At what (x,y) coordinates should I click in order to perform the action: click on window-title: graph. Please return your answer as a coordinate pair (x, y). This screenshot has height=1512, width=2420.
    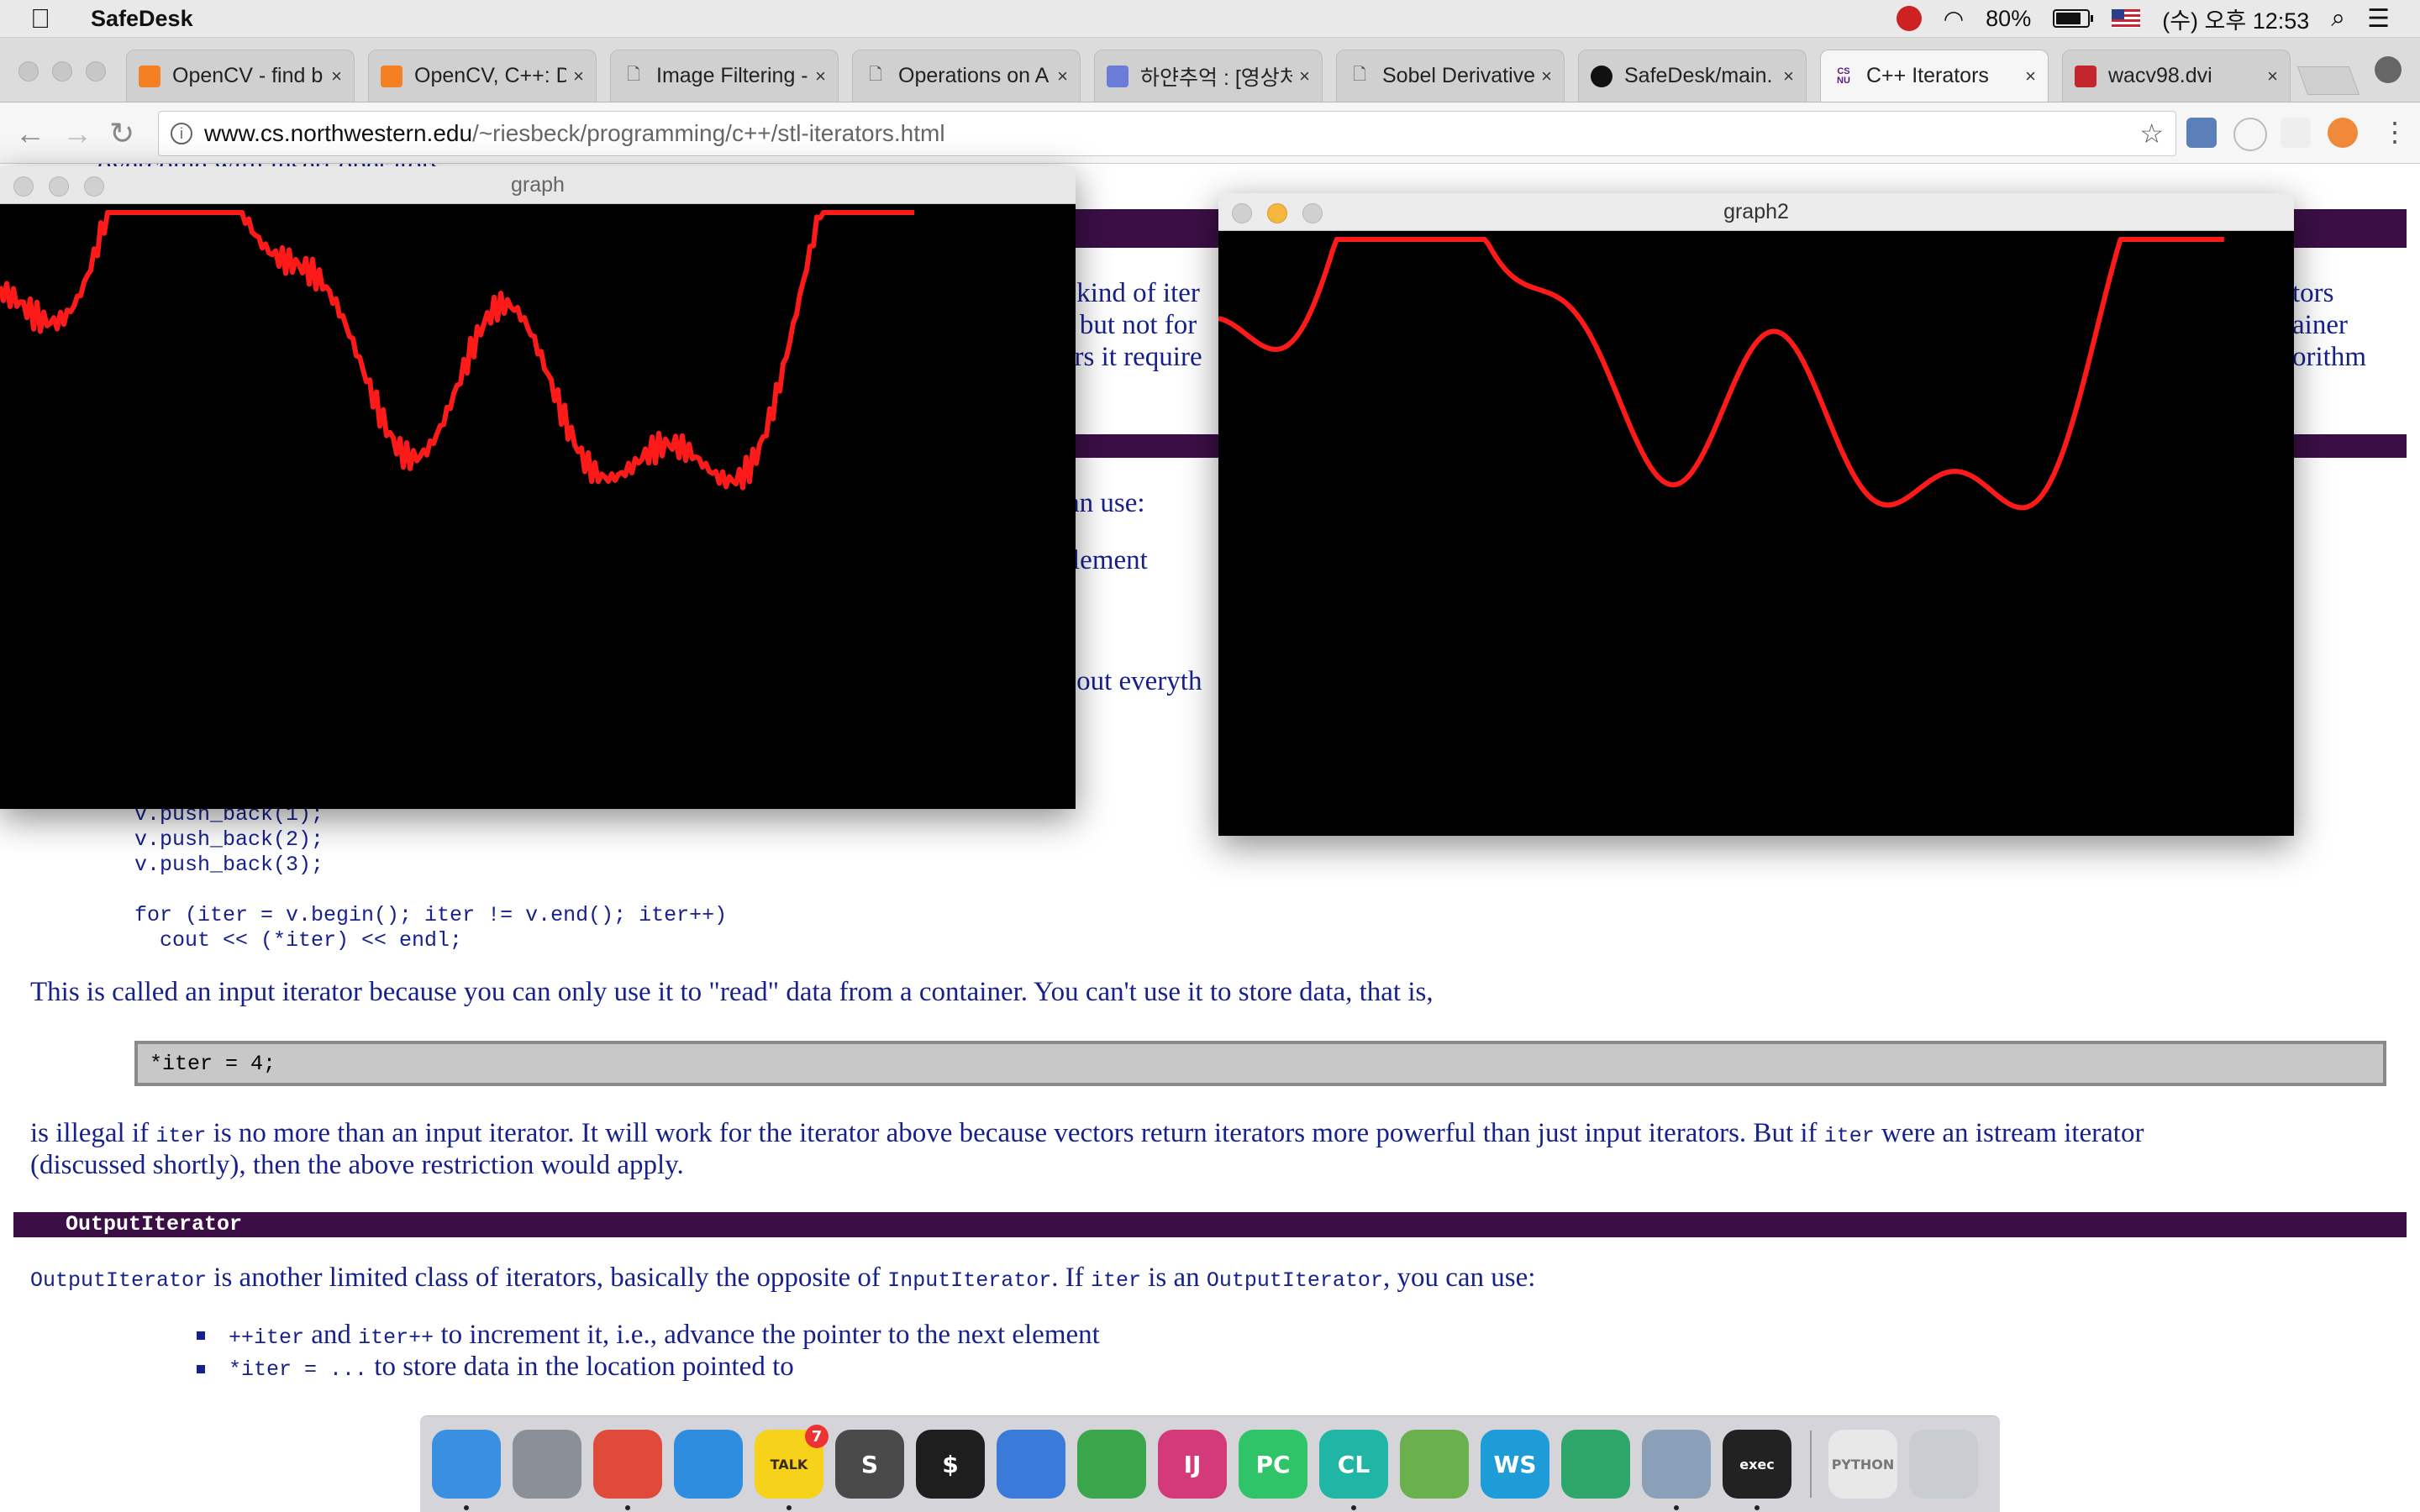
    Looking at the image, I should click on (538, 185).